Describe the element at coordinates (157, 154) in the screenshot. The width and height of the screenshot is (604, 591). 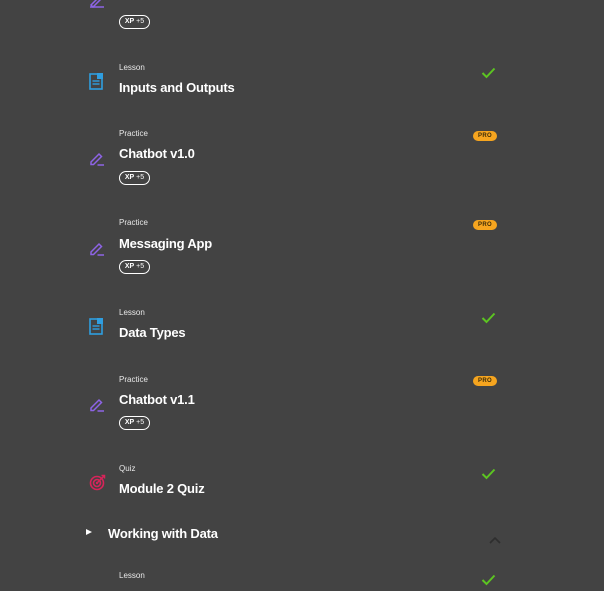
I see `item-title: Chatbot v1.0` at that location.